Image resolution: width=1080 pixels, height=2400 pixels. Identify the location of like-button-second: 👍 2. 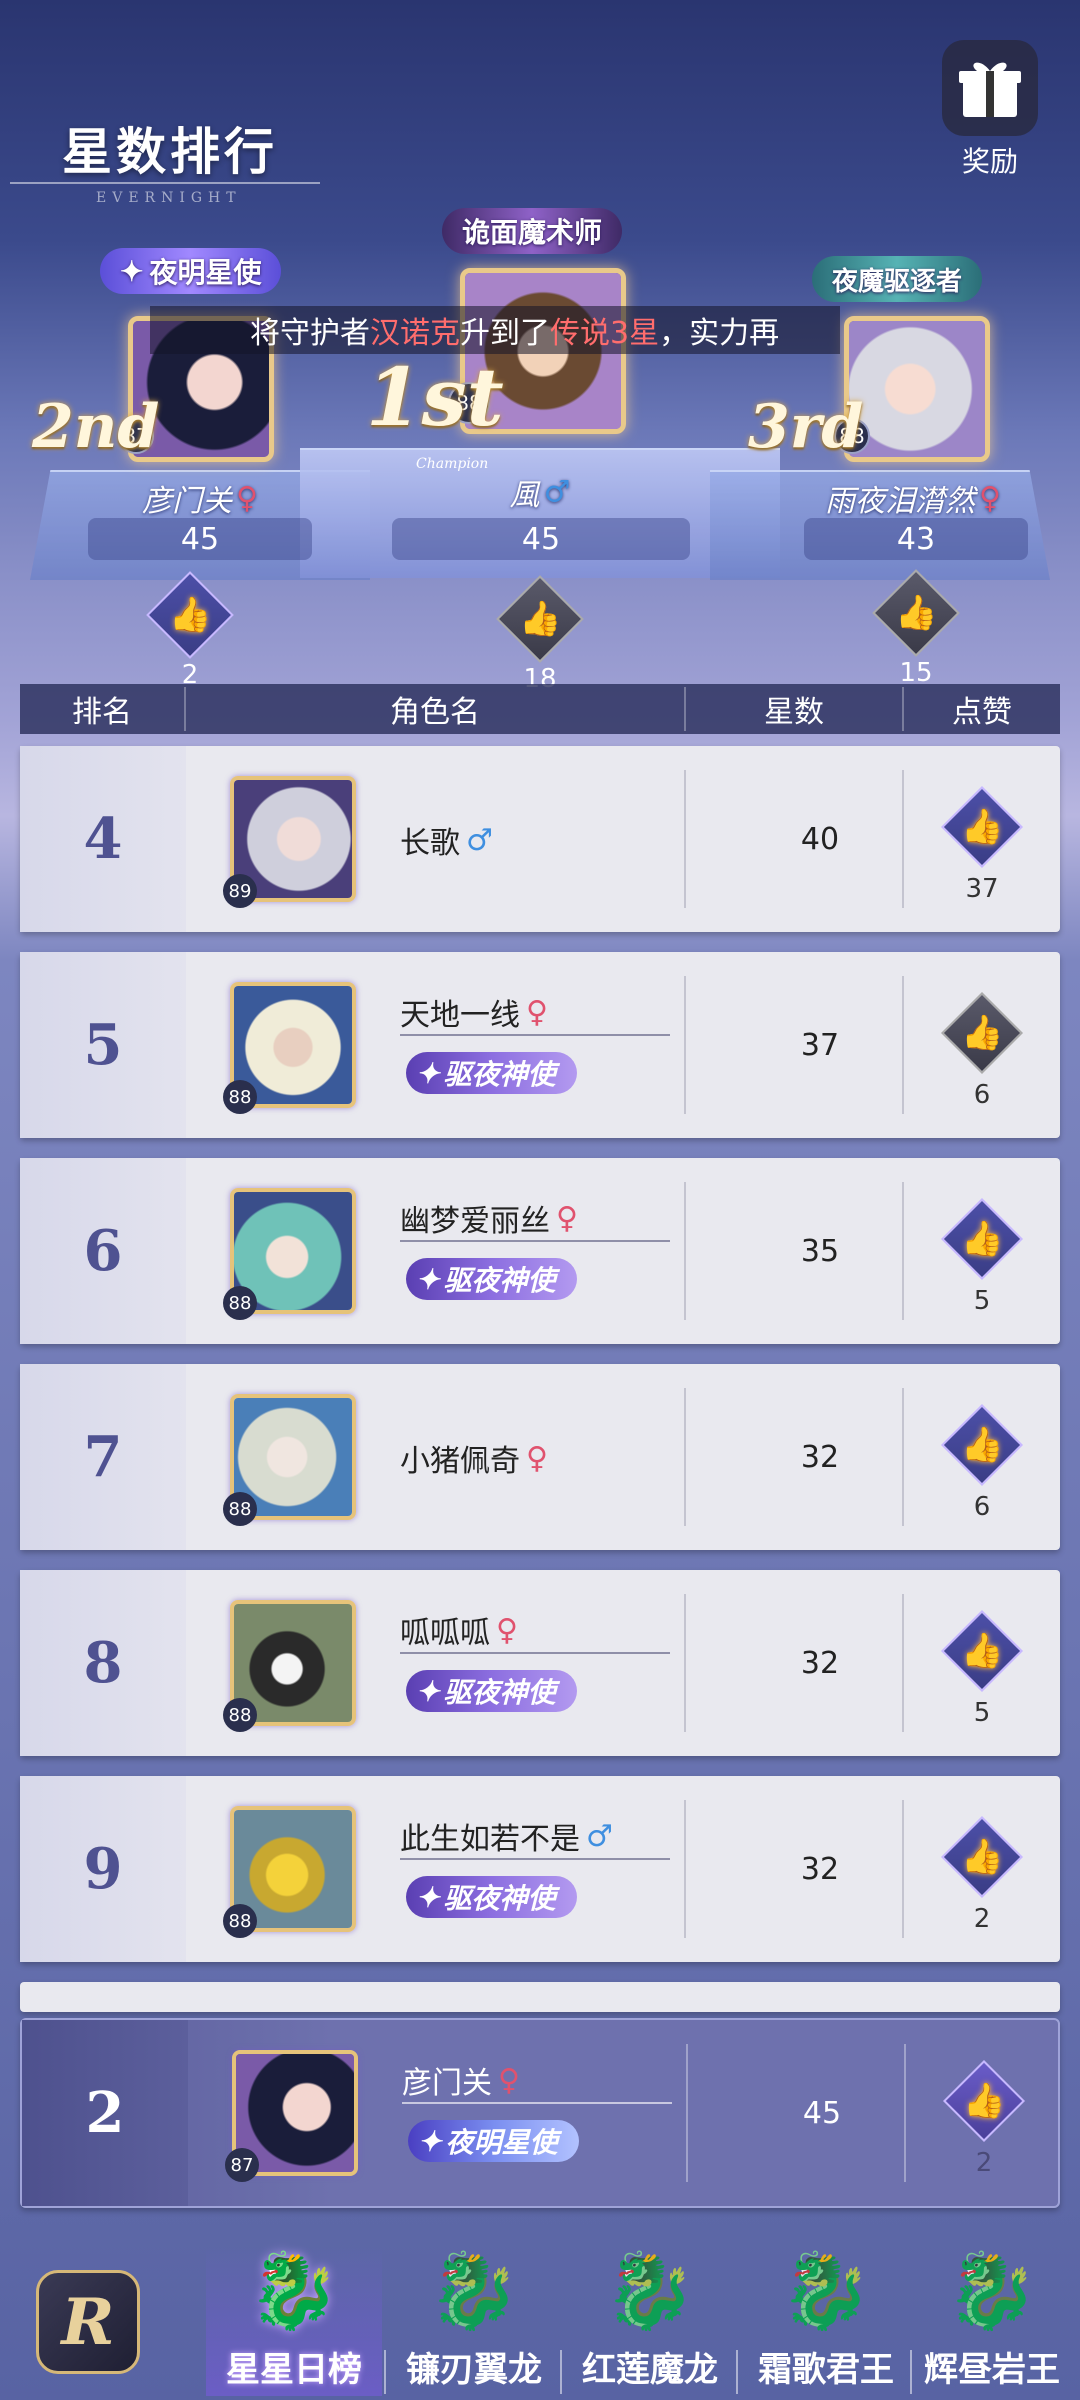
(190, 630).